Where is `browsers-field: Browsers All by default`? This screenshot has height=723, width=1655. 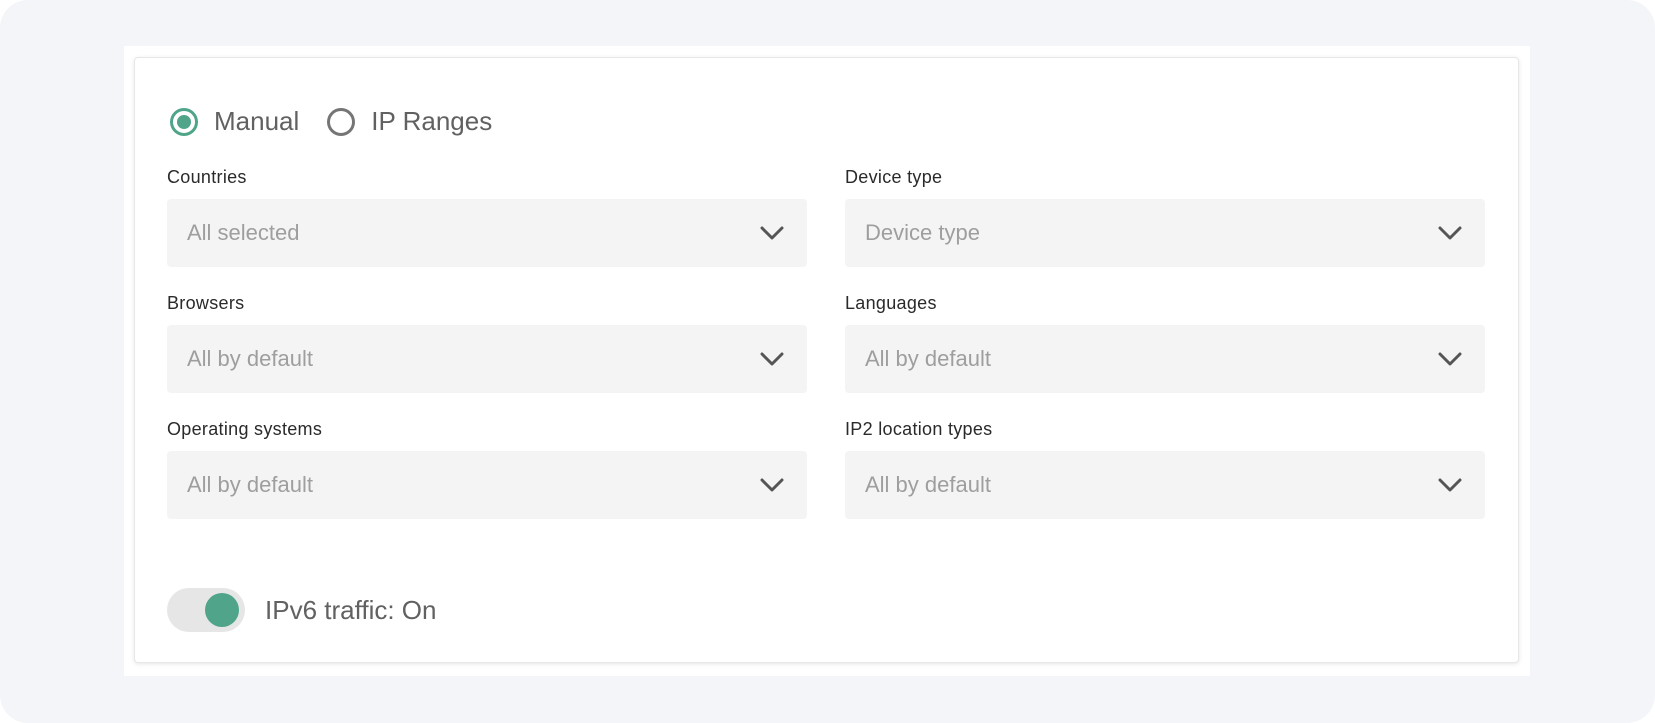
browsers-field: Browsers All by default is located at coordinates (487, 342).